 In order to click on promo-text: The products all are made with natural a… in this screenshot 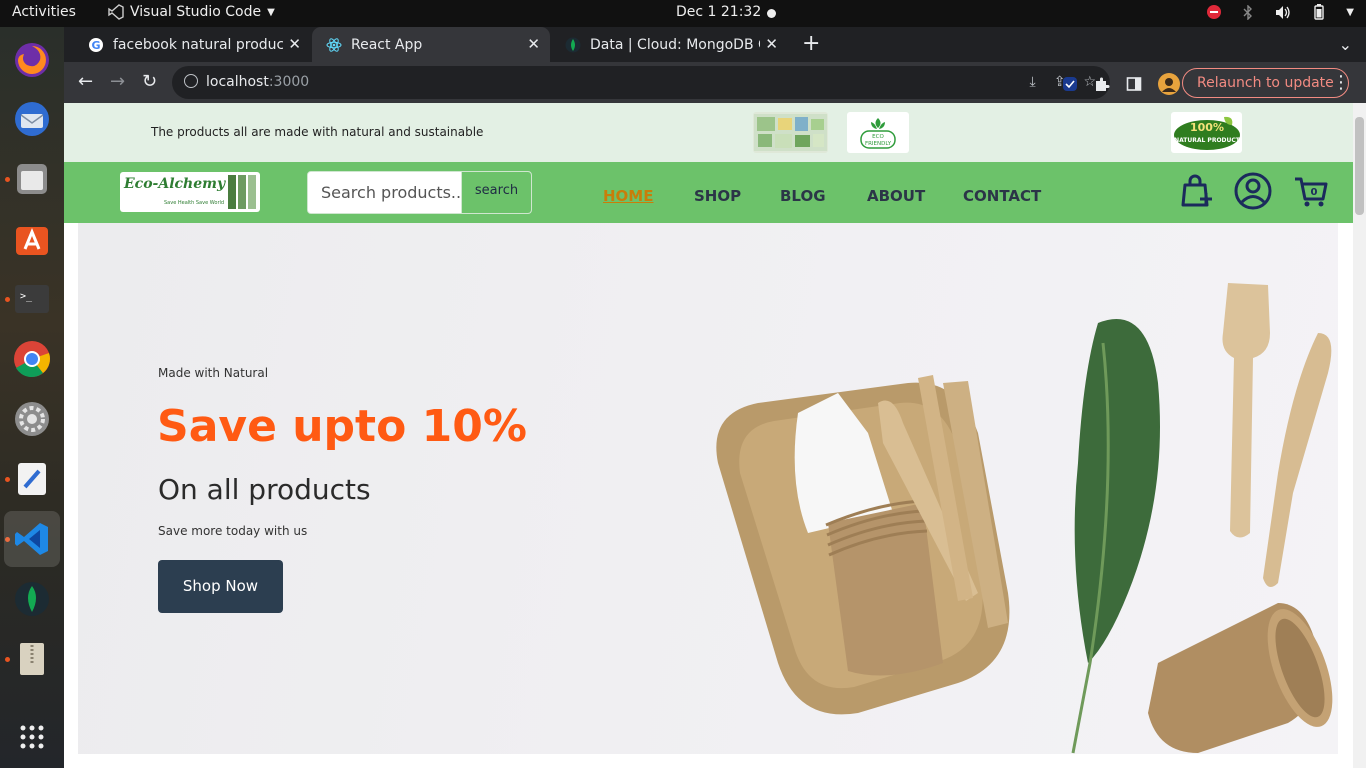, I will do `click(317, 132)`.